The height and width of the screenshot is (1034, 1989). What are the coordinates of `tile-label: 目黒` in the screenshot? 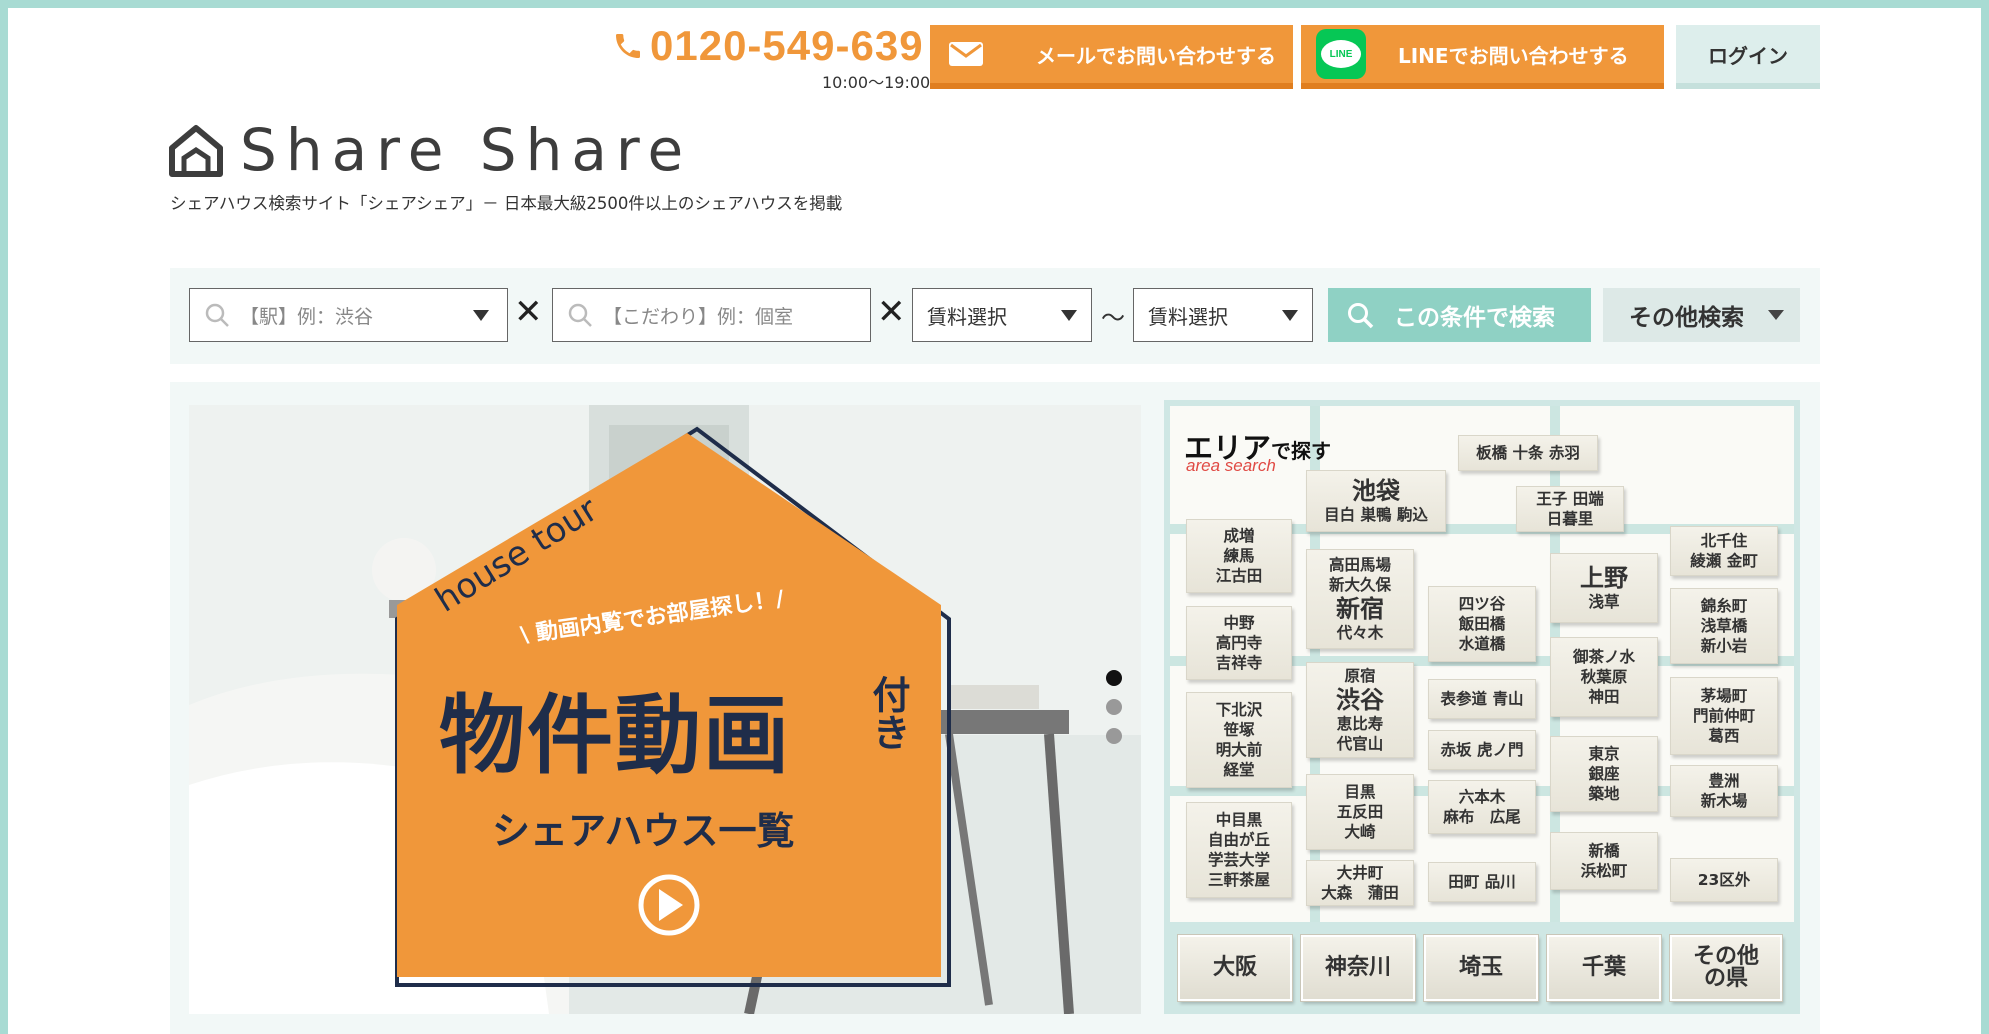 It's located at (1360, 792).